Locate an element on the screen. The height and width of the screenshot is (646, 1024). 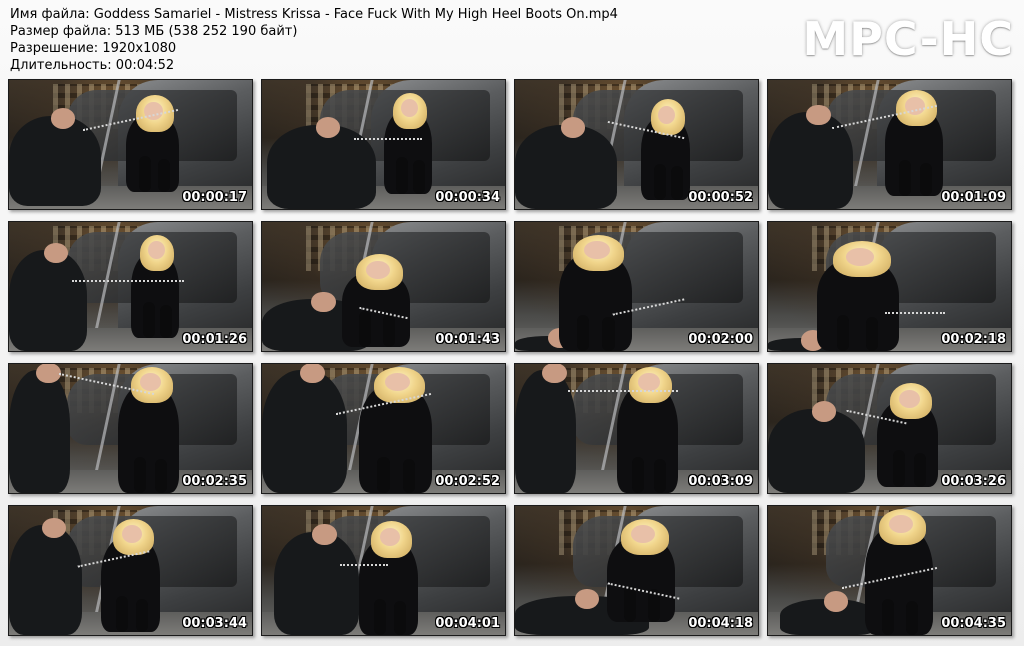
thumbnail-timecode: 00:01:26 is located at coordinates (214, 339).